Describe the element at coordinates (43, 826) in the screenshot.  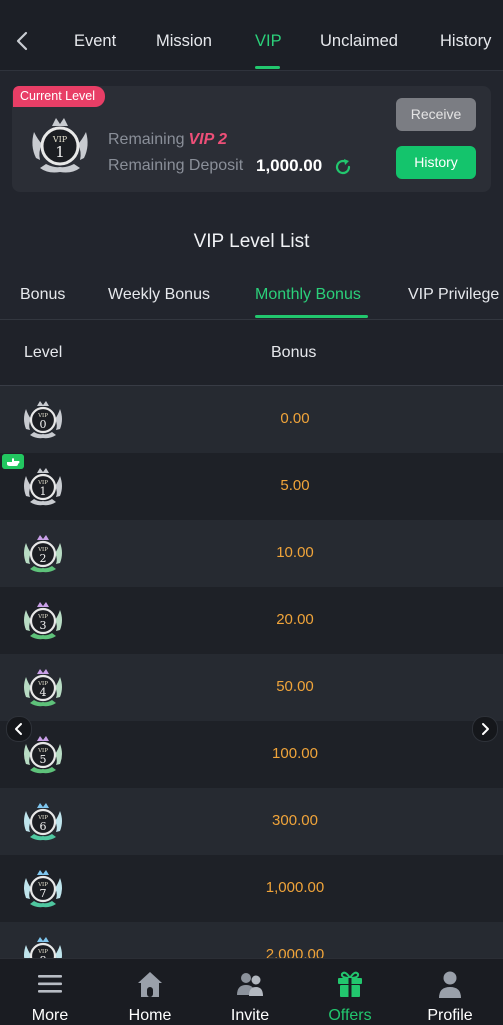
I see `svg-text: 6` at that location.